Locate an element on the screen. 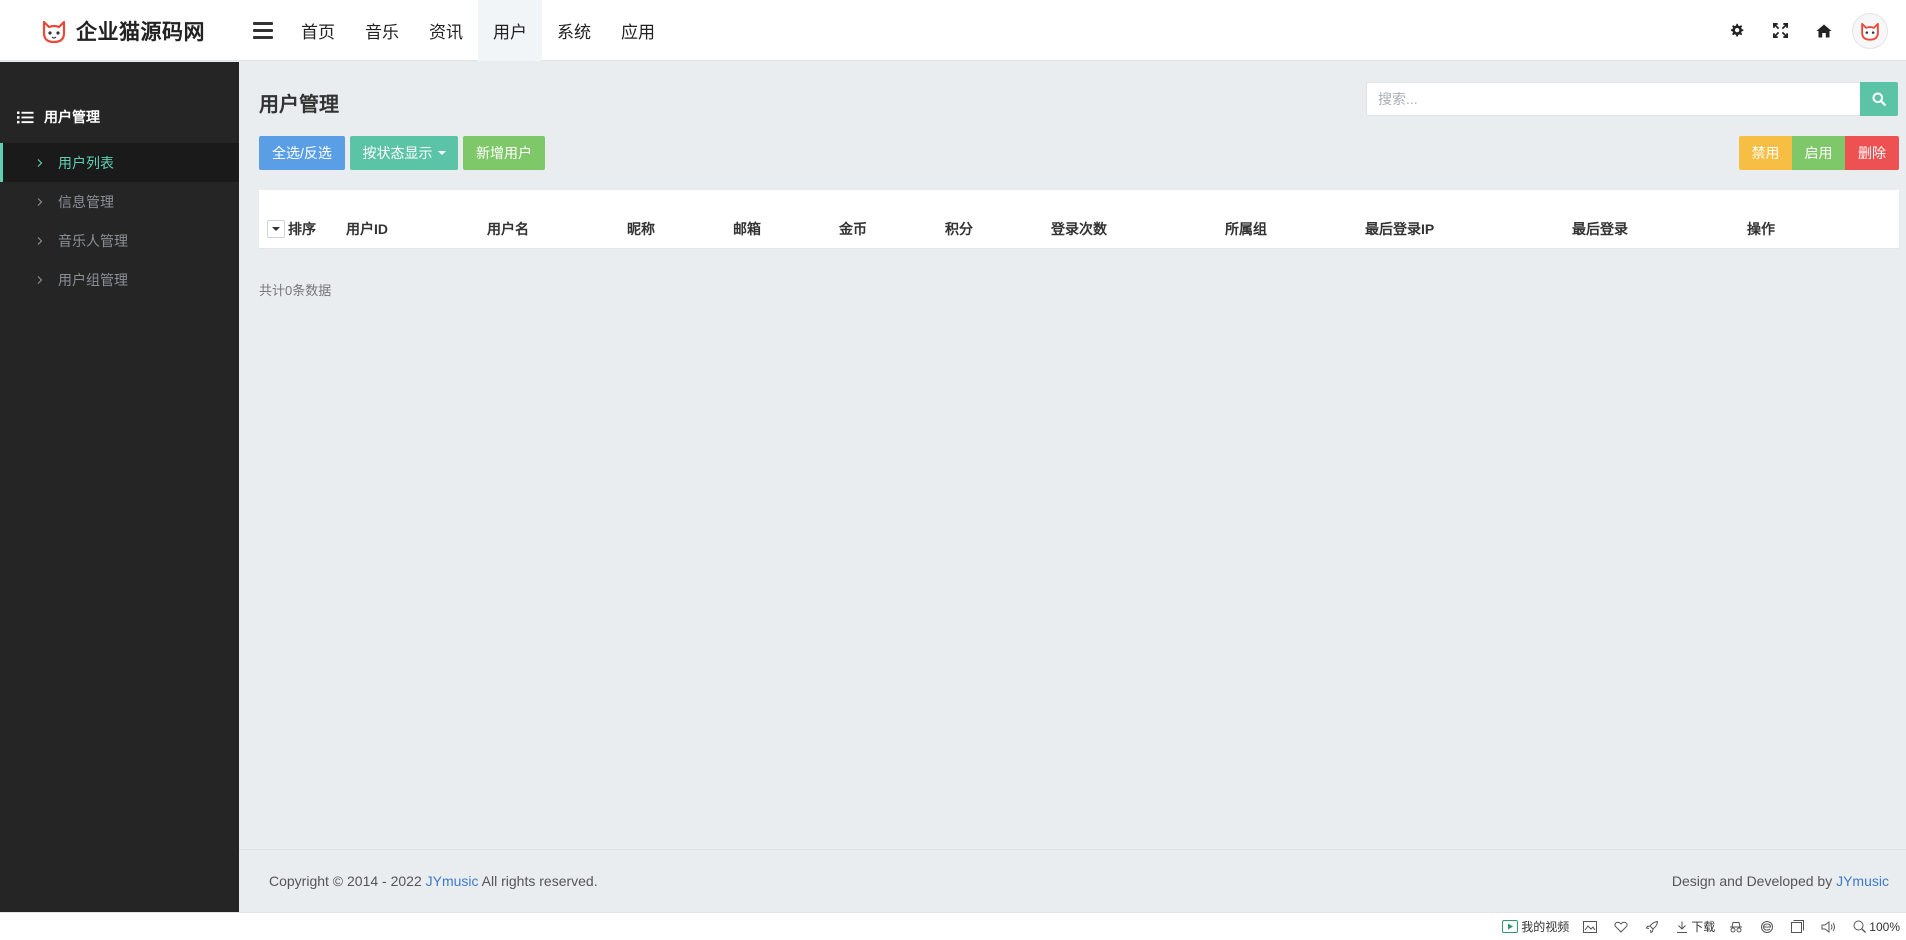 Image resolution: width=1906 pixels, height=940 pixels. header-actions is located at coordinates (1810, 30).